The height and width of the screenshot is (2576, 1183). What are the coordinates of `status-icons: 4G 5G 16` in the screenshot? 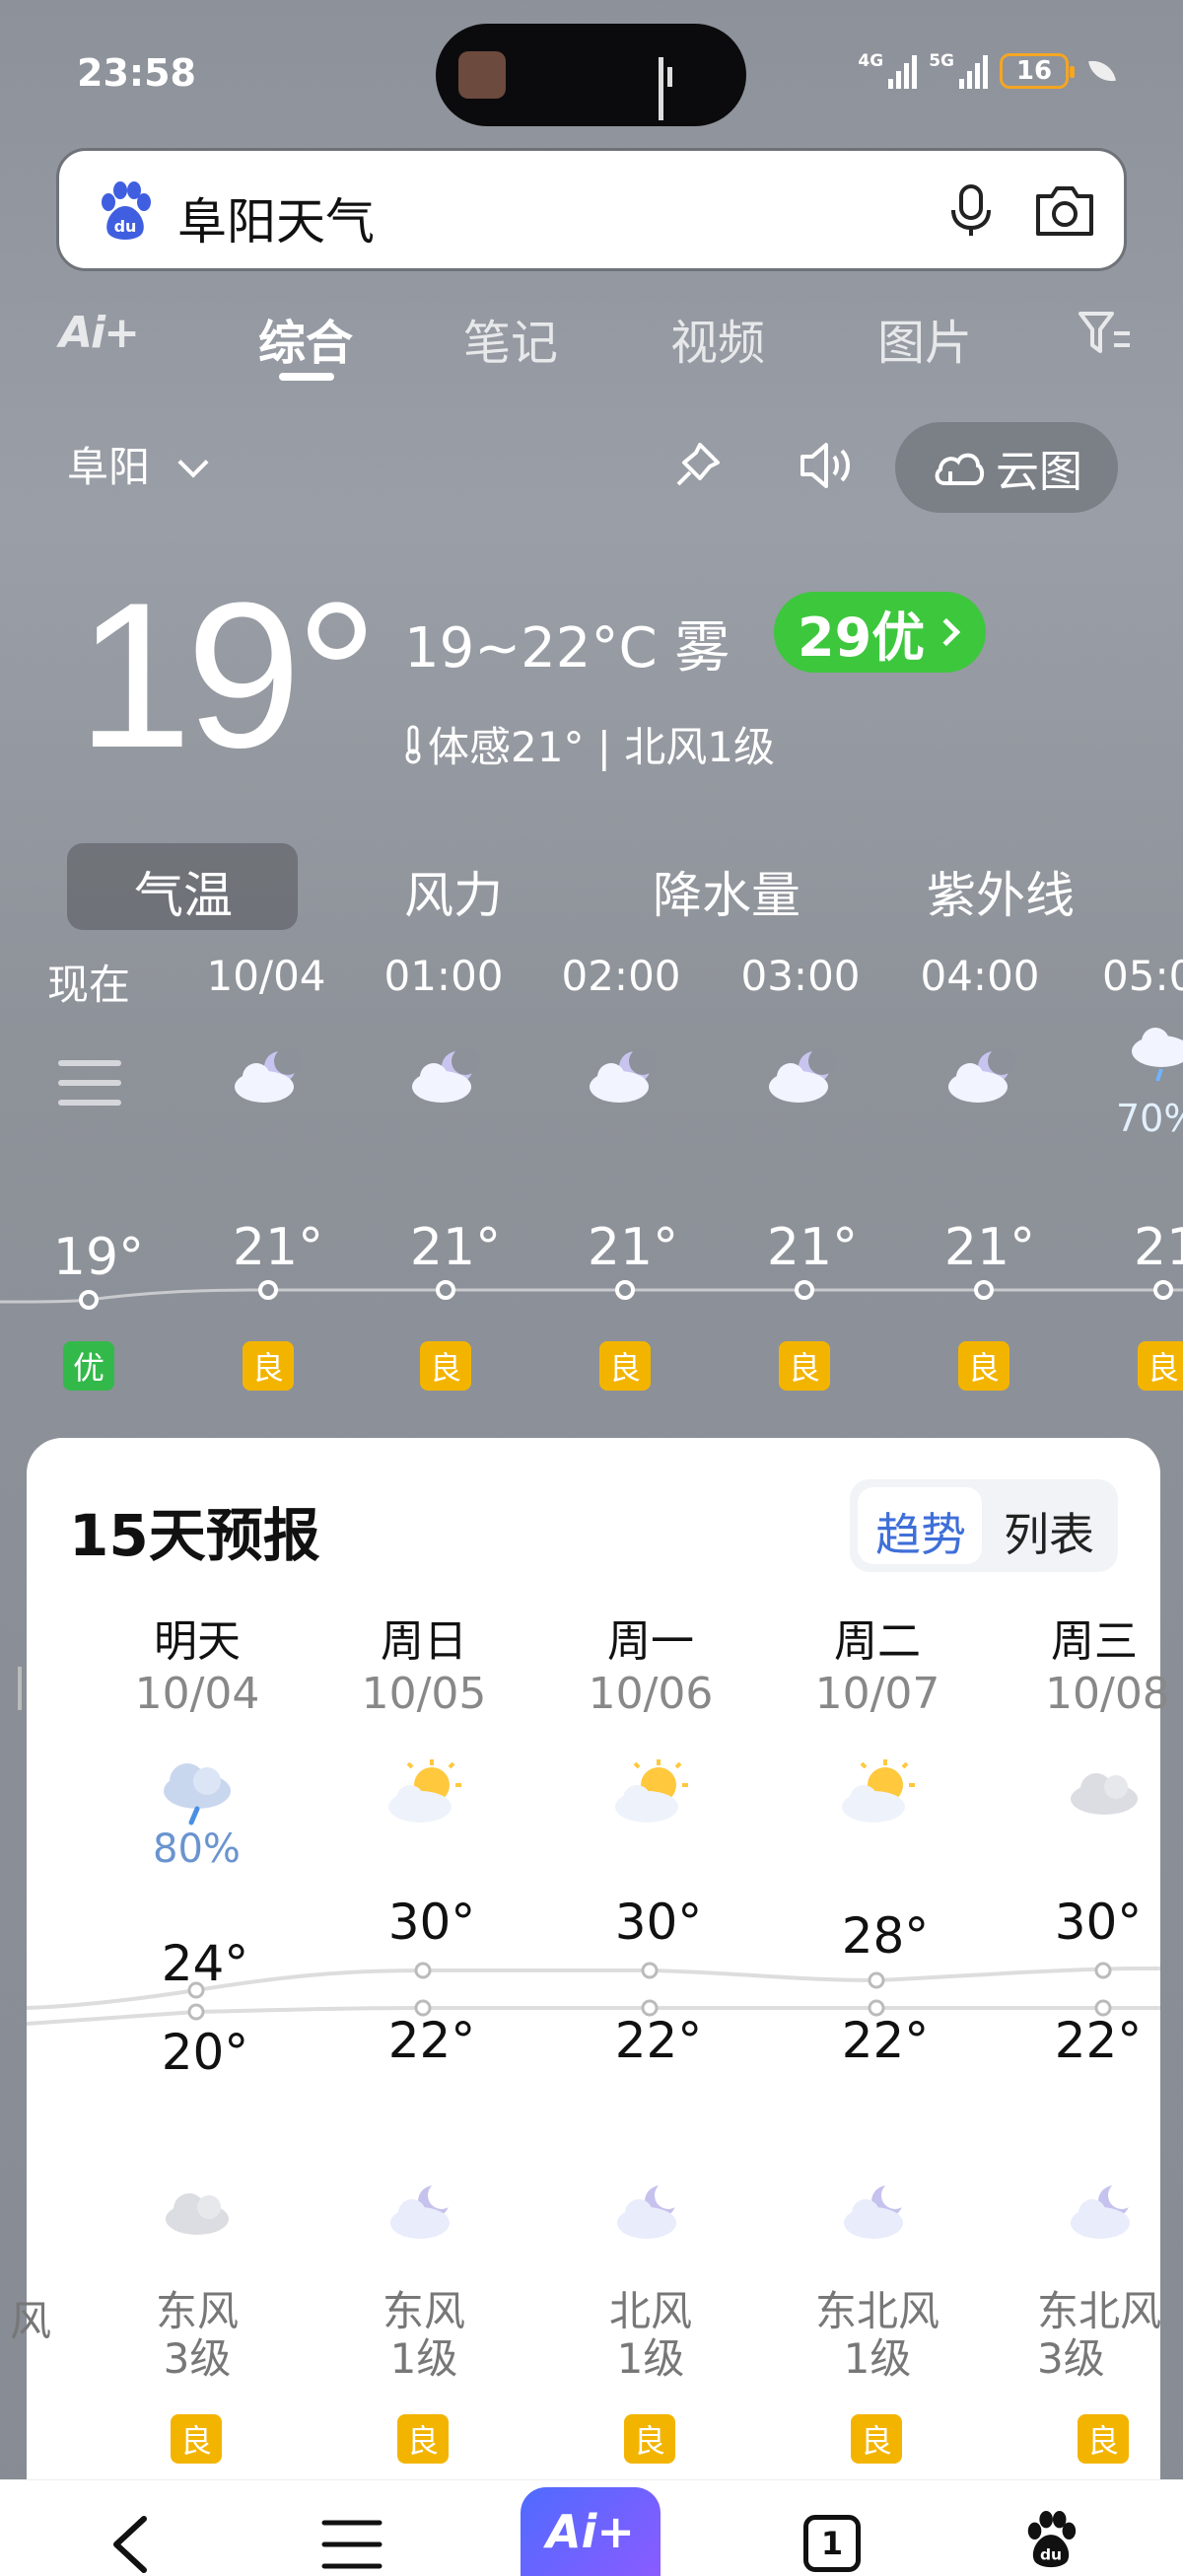 It's located at (987, 71).